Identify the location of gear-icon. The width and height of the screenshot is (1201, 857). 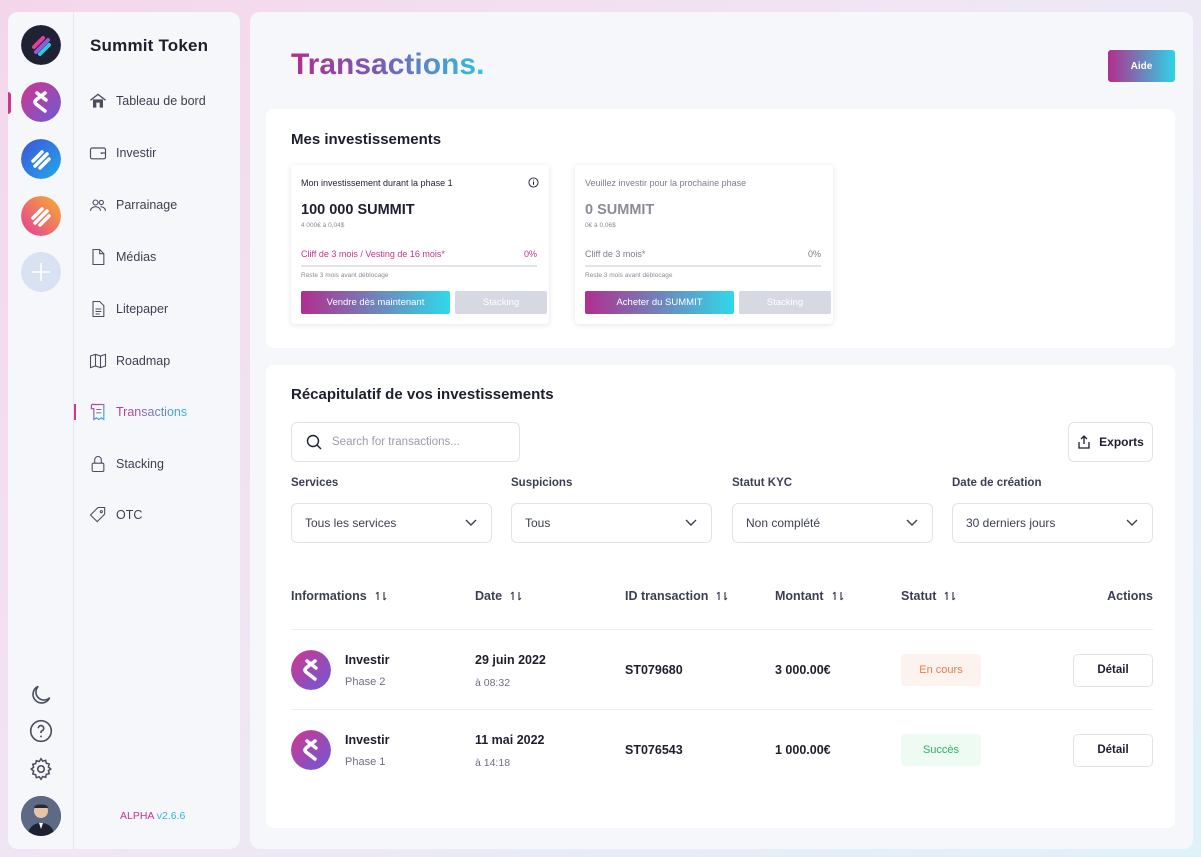
(41, 769).